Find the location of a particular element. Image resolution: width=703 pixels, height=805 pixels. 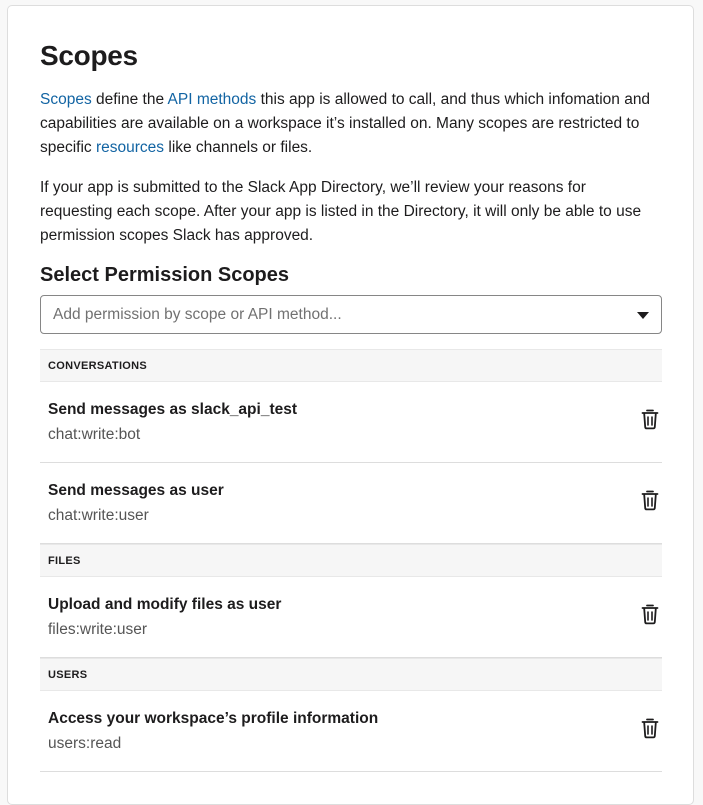

scope-select is located at coordinates (351, 314).